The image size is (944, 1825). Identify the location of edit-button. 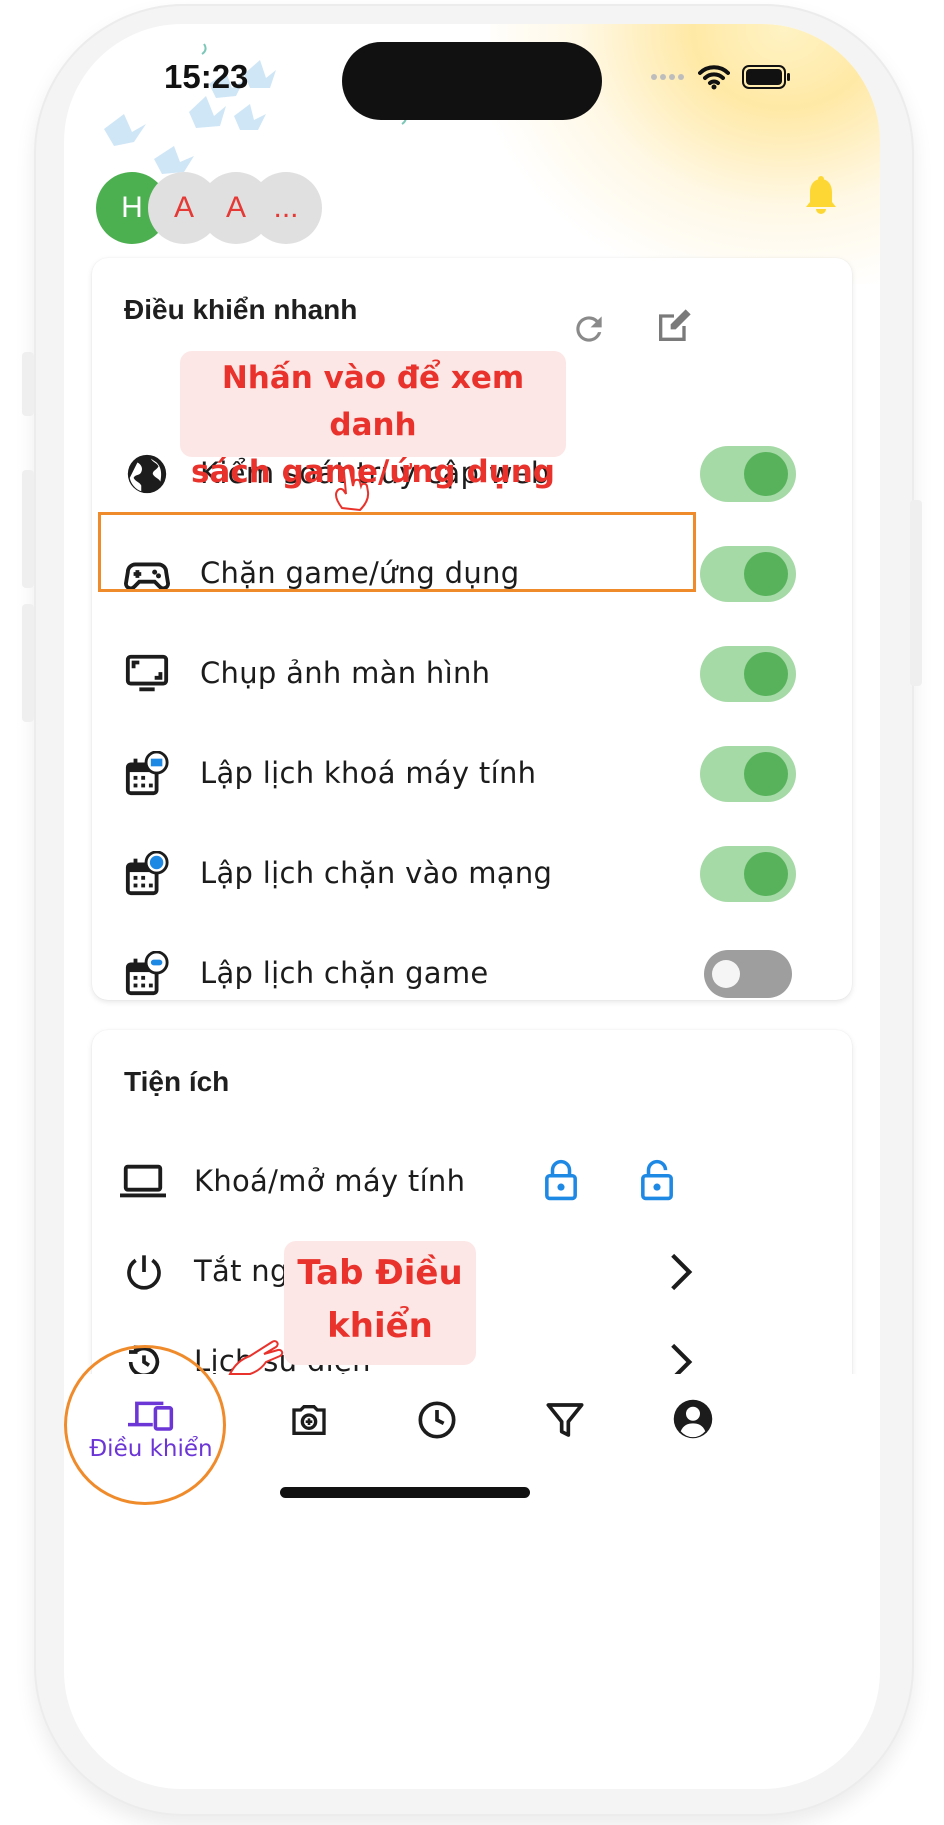
(674, 328).